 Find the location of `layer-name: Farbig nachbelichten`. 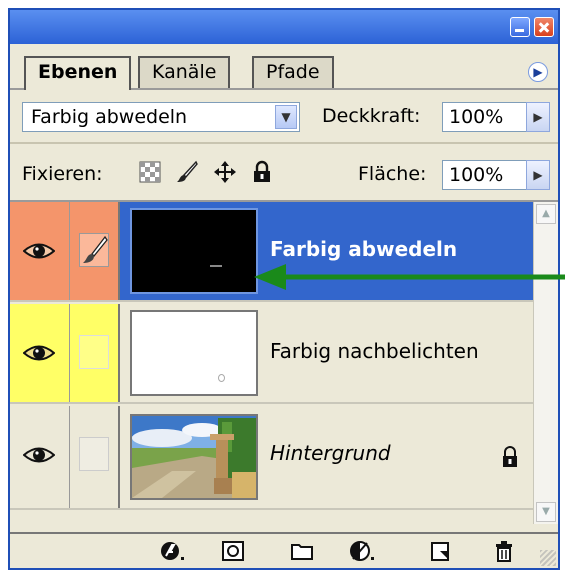

layer-name: Farbig nachbelichten is located at coordinates (374, 351).